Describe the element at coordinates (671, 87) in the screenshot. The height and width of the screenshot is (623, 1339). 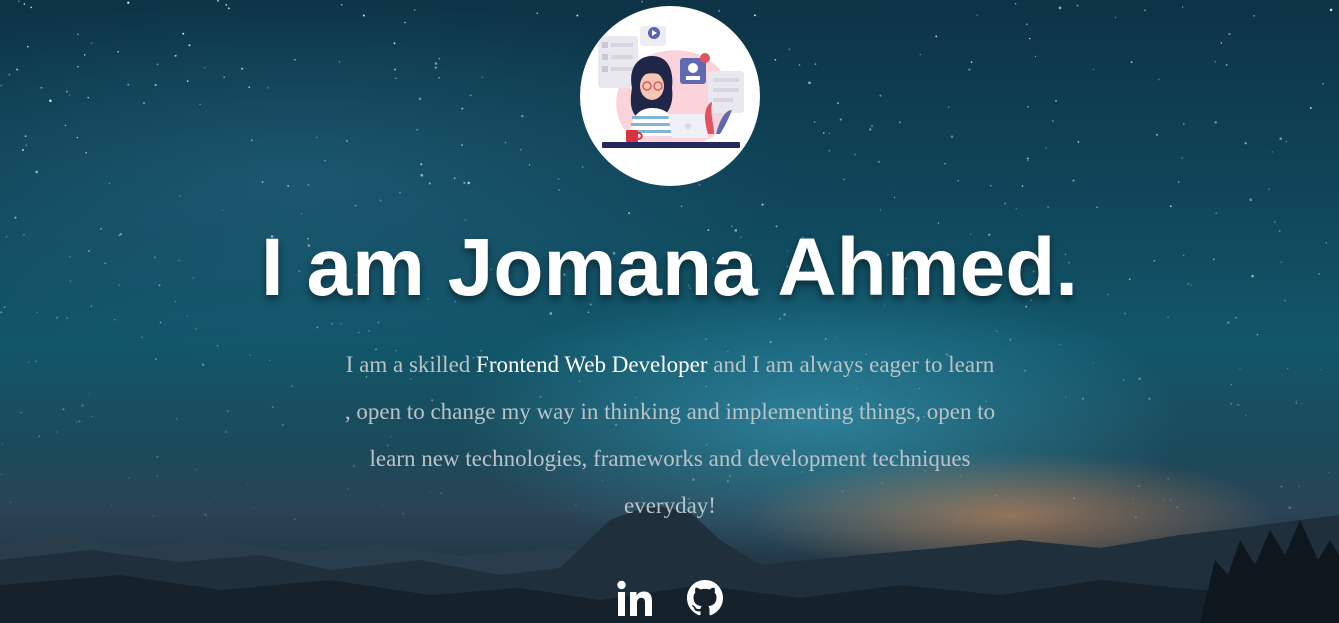
I see `developer-illustration-icon` at that location.